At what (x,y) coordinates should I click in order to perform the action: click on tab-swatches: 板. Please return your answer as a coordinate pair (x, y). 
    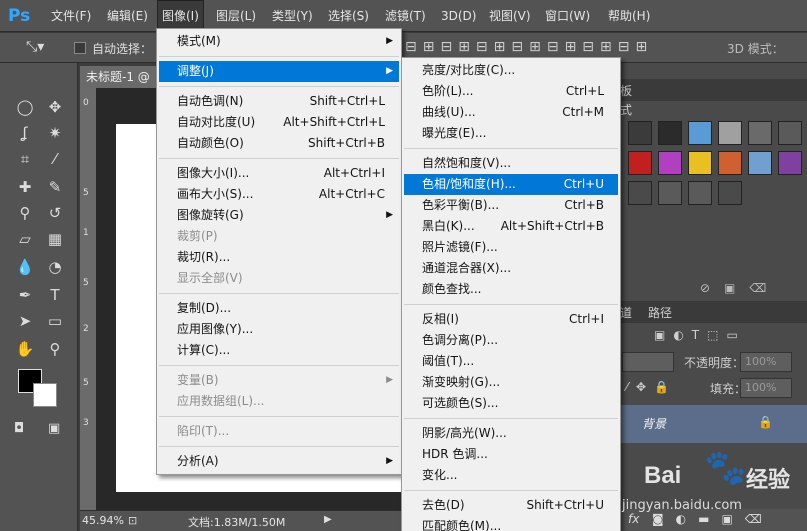
    Looking at the image, I should click on (626, 90).